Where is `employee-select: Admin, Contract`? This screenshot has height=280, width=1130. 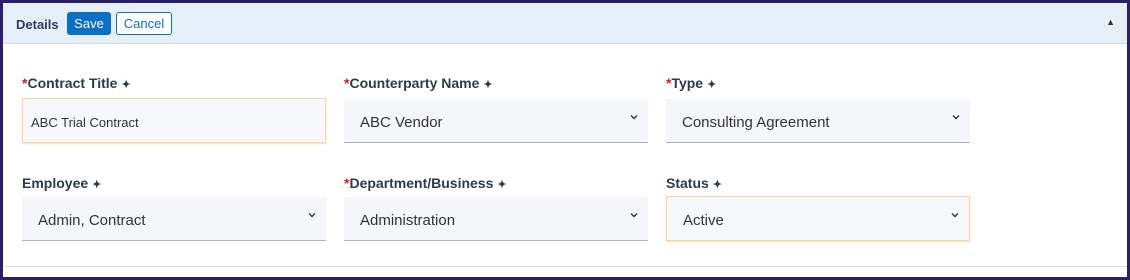
employee-select: Admin, Contract is located at coordinates (174, 219).